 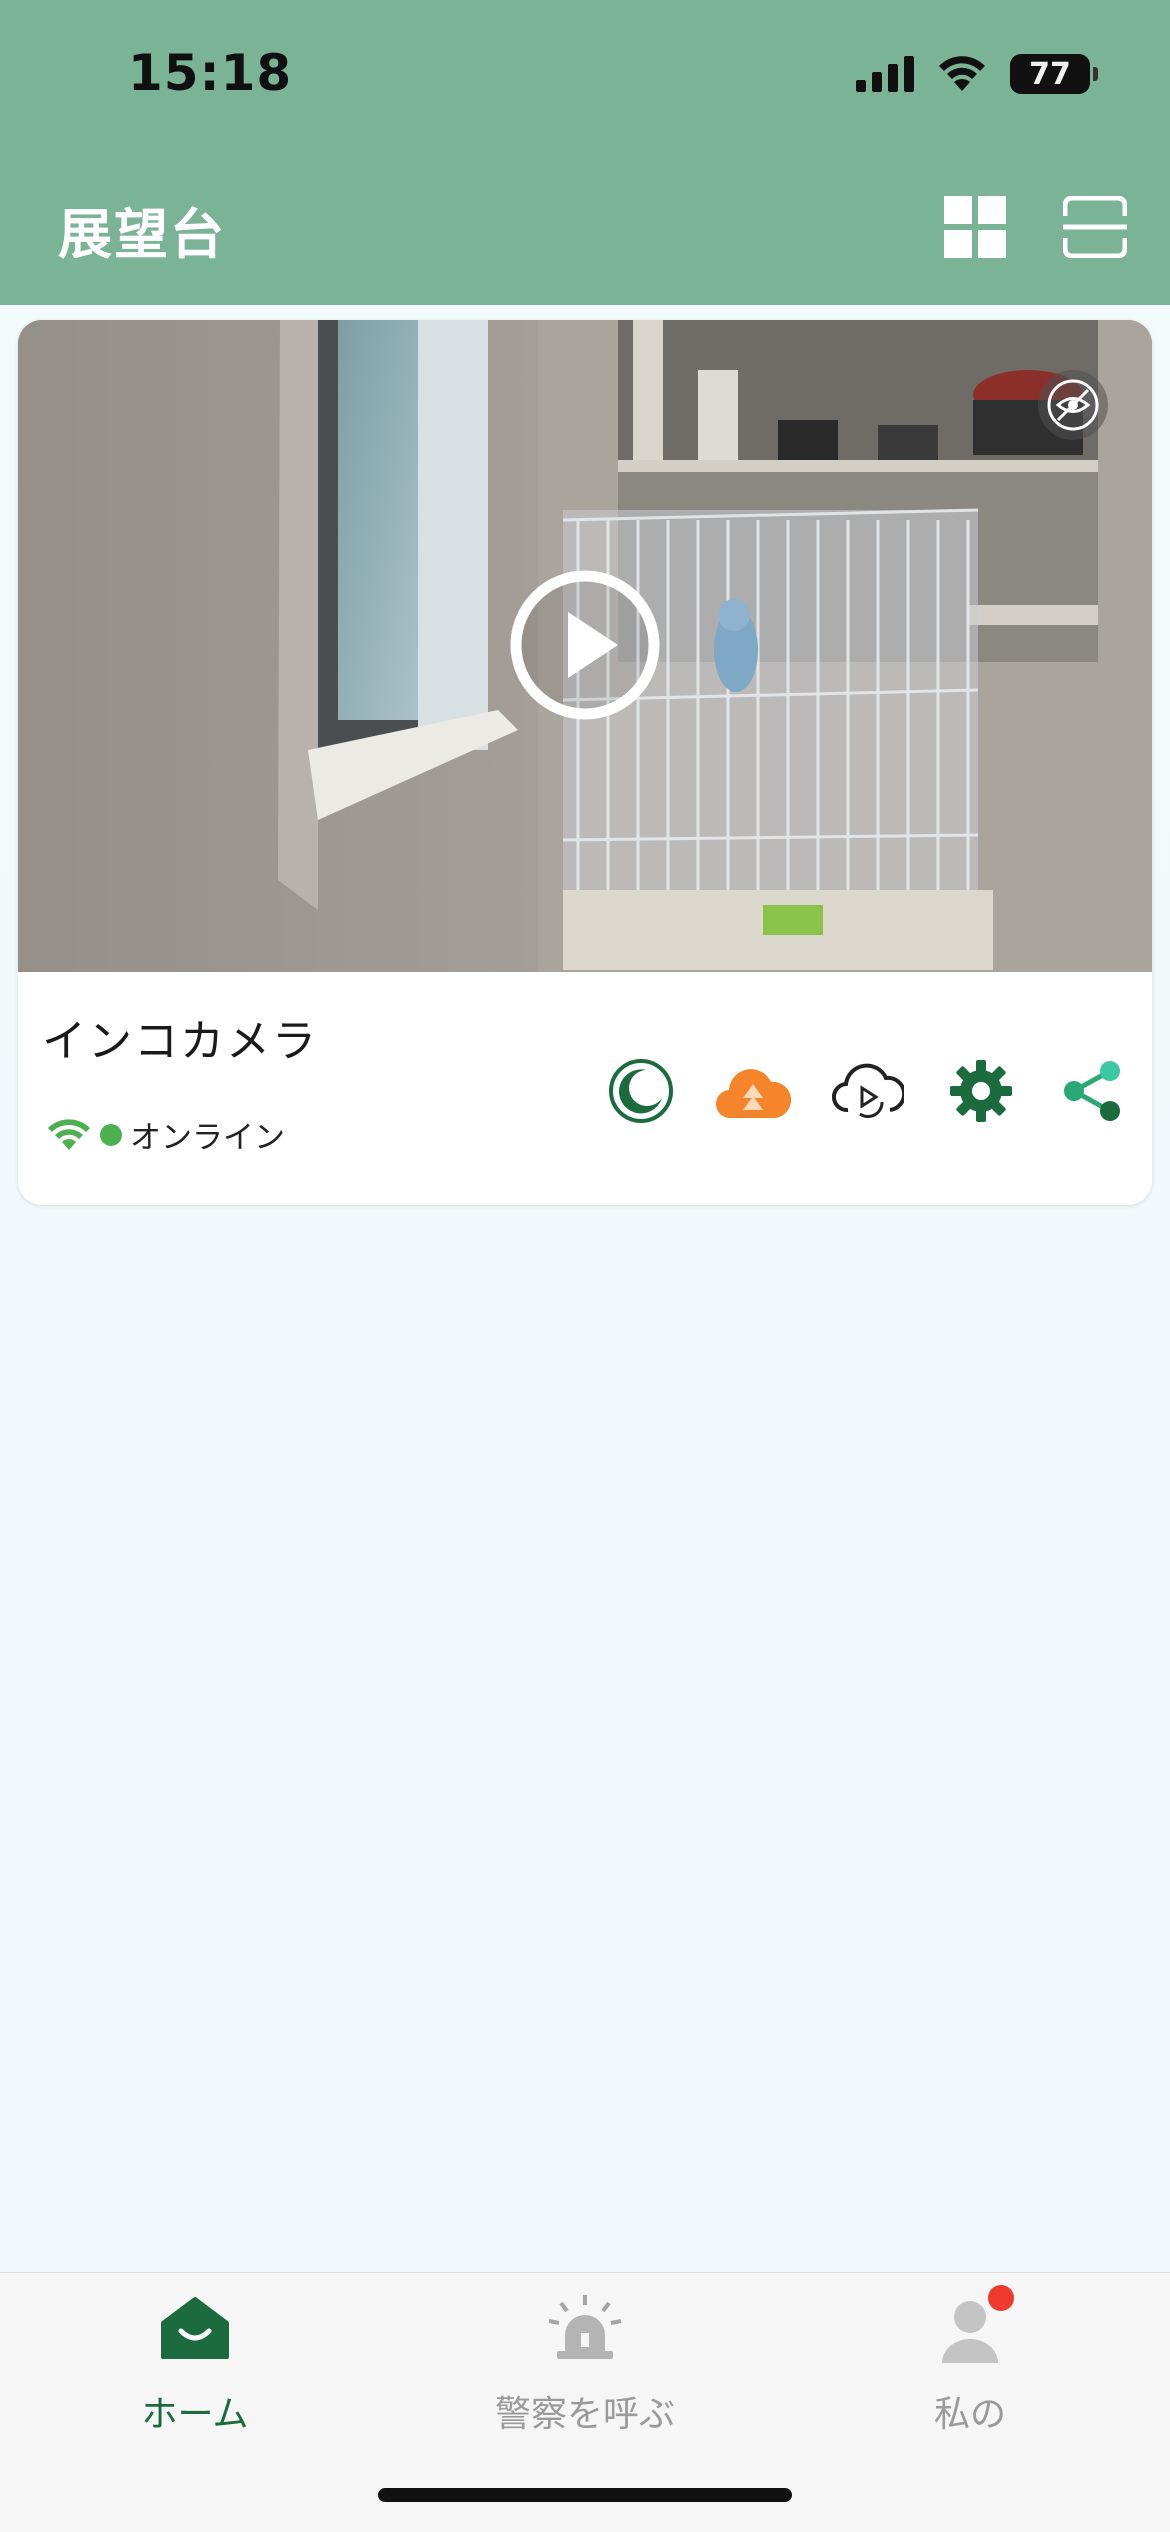 What do you see at coordinates (753, 1094) in the screenshot?
I see `cloud-upload-icon` at bounding box center [753, 1094].